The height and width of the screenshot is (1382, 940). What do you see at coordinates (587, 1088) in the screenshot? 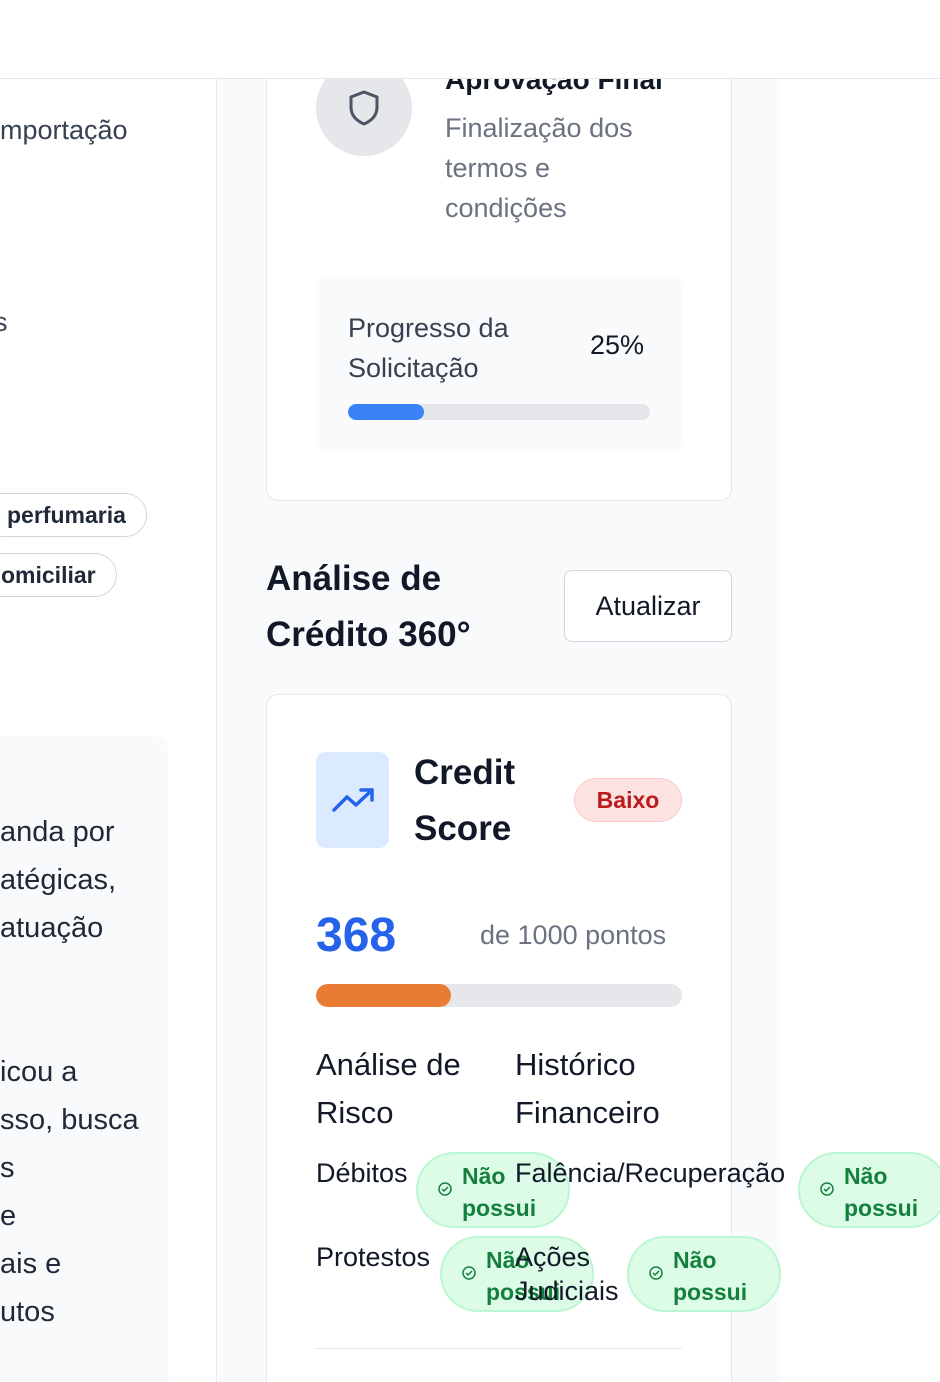
I see `financial-history-heading: Histórico Financeiro` at bounding box center [587, 1088].